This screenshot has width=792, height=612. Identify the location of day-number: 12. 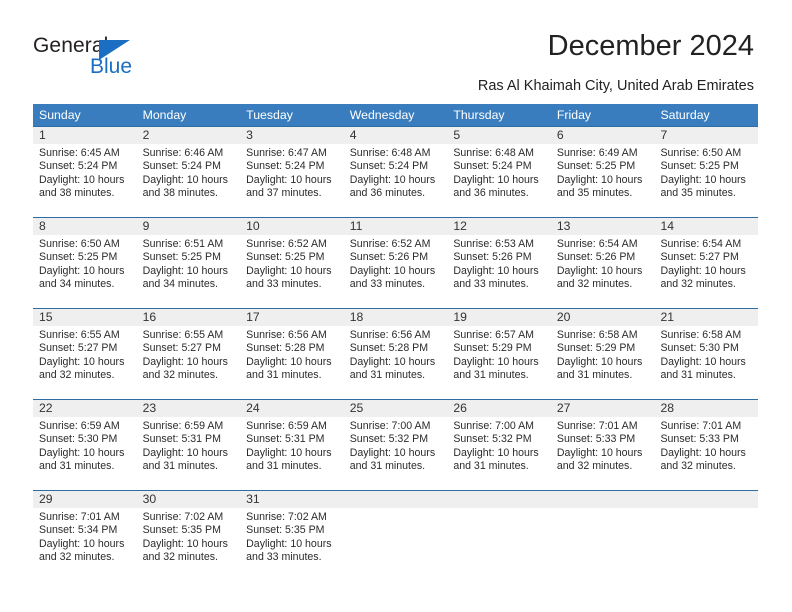
(460, 226).